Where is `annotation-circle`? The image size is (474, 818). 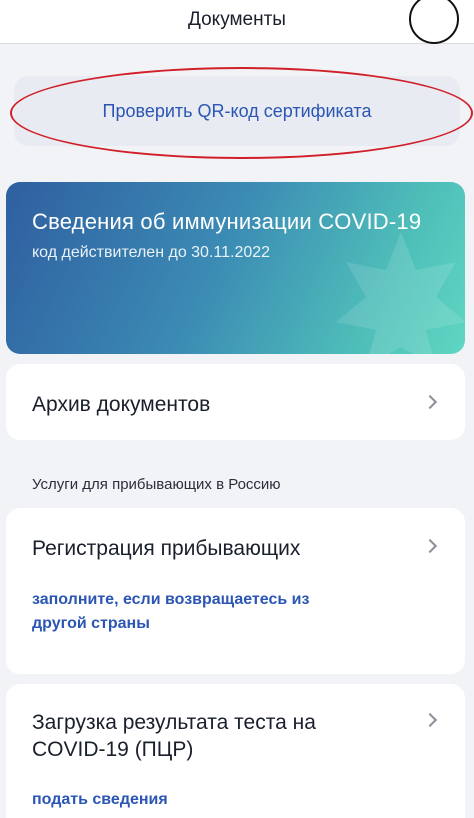 annotation-circle is located at coordinates (434, 22).